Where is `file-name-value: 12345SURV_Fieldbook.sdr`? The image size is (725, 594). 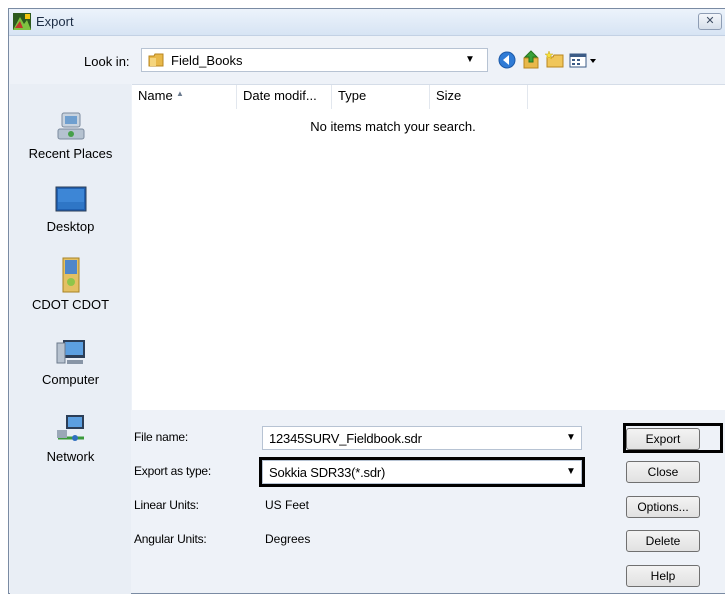
file-name-value: 12345SURV_Fieldbook.sdr is located at coordinates (345, 438).